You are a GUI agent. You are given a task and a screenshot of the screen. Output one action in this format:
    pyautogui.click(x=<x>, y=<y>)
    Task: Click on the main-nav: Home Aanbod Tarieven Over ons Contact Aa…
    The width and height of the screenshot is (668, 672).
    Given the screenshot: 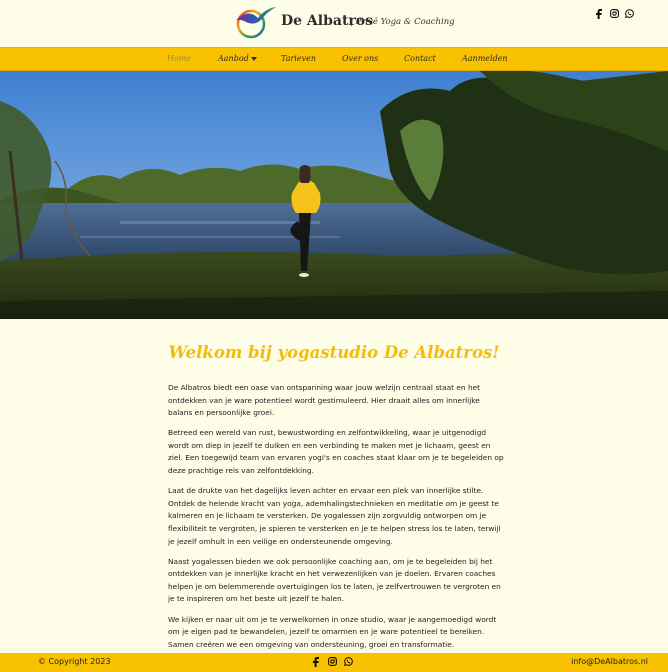 What is the action you would take?
    pyautogui.click(x=334, y=59)
    